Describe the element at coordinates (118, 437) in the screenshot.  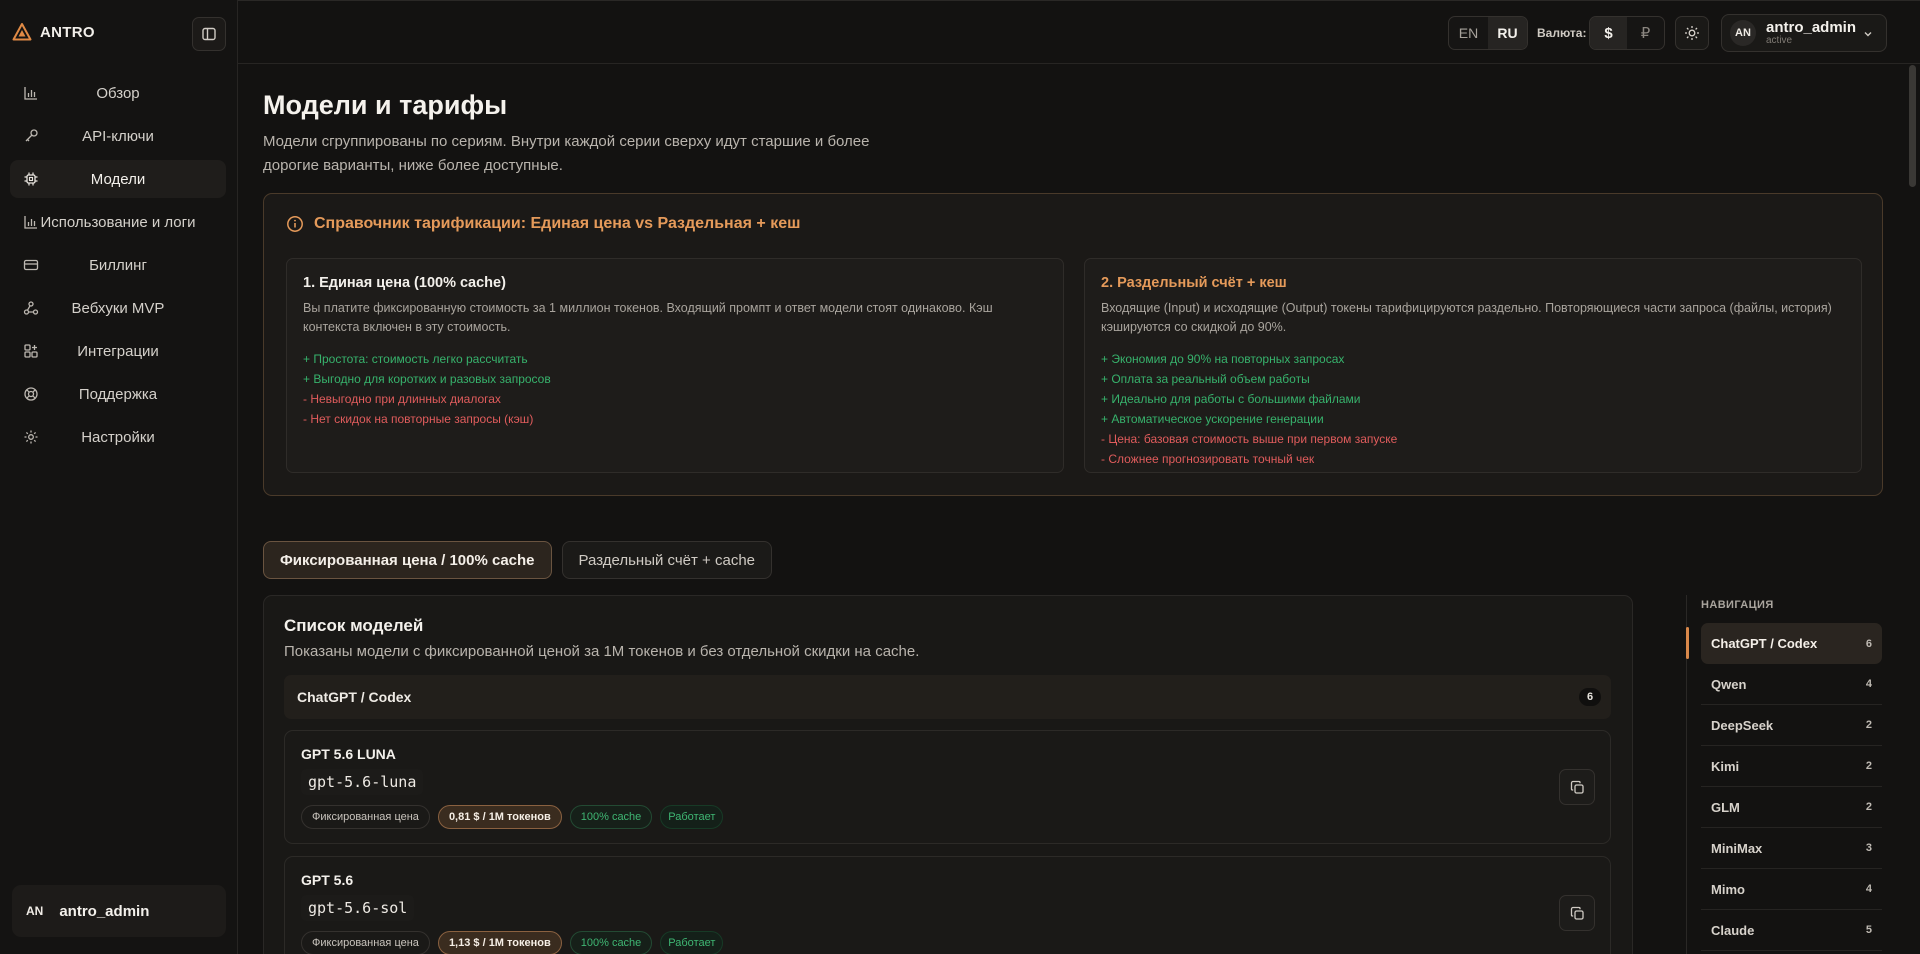
I see `sidebar-item-settings: Настройки` at that location.